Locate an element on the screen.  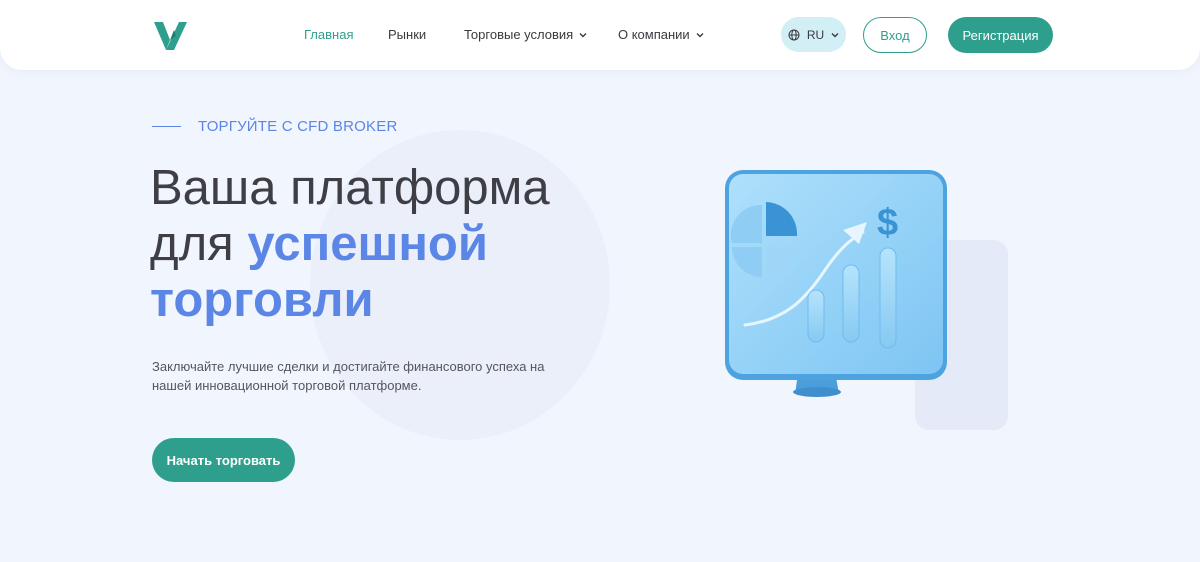
eyebrow-divider is located at coordinates (166, 126).